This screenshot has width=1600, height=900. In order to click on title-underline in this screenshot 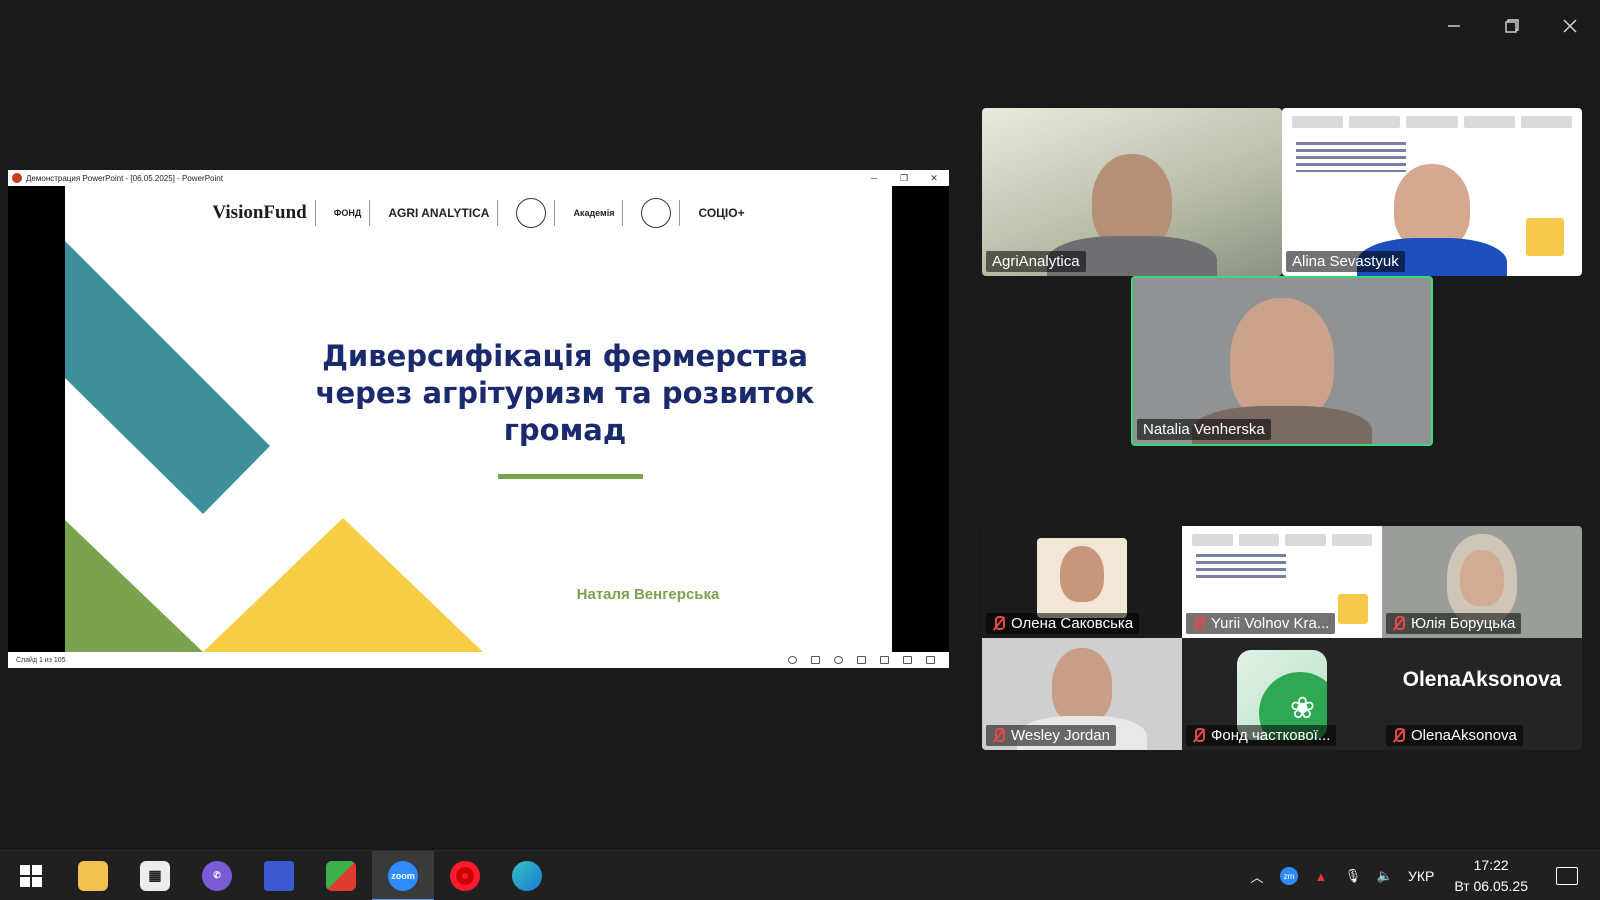, I will do `click(570, 476)`.